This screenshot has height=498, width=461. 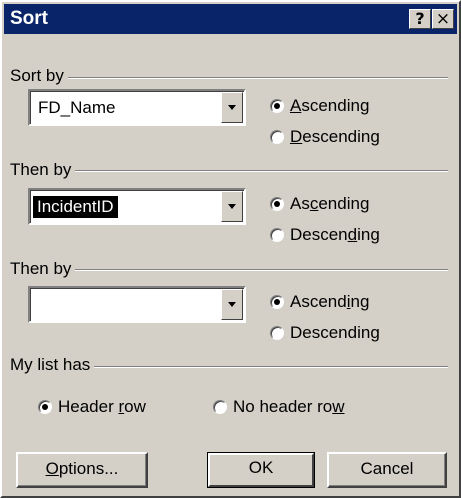 I want to click on then-by-1-ascending-label: Ascending, so click(x=330, y=203).